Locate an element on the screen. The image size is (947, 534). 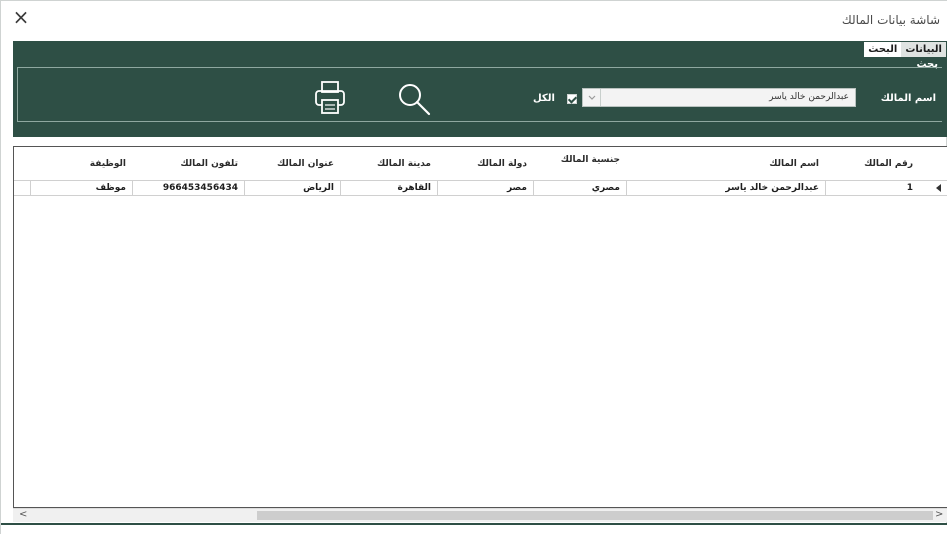
column-header: عنوان المالك is located at coordinates (292, 163).